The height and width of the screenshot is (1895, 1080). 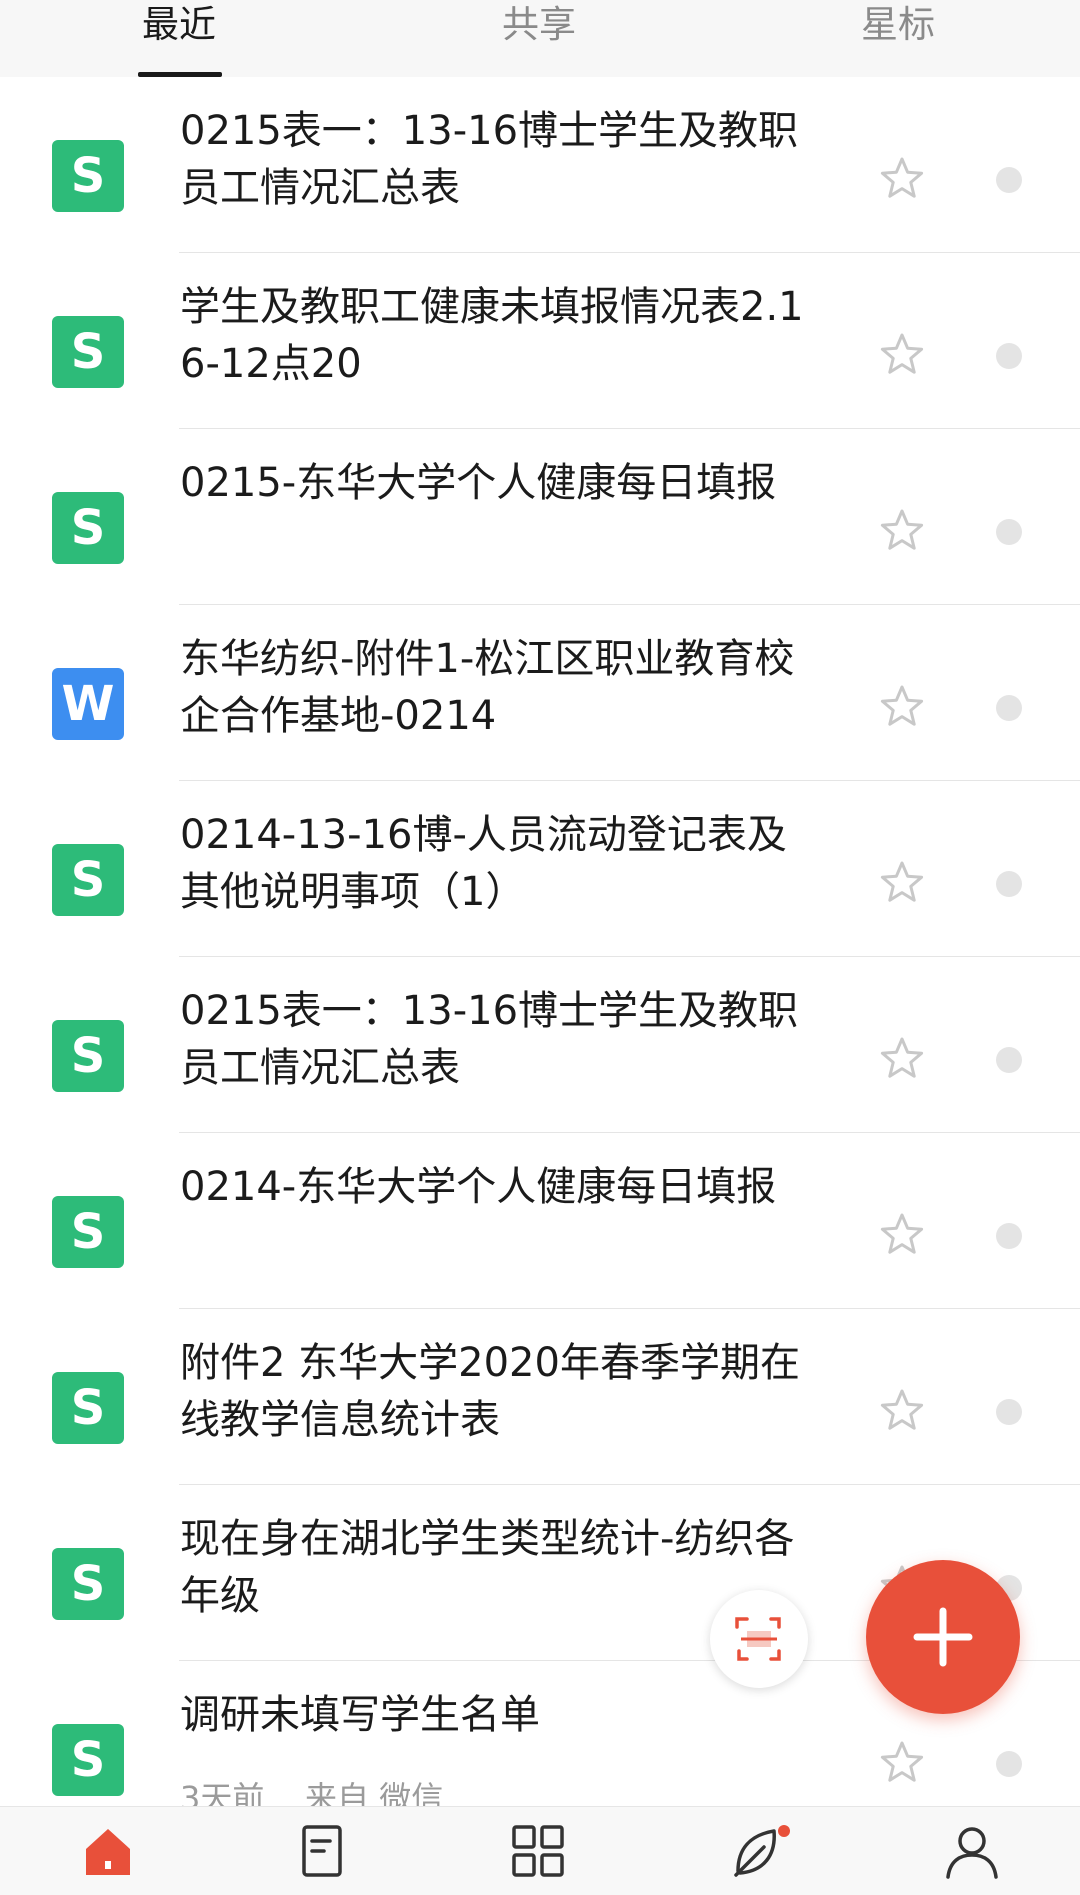 What do you see at coordinates (898, 38) in the screenshot?
I see `tab-starred: 星标` at bounding box center [898, 38].